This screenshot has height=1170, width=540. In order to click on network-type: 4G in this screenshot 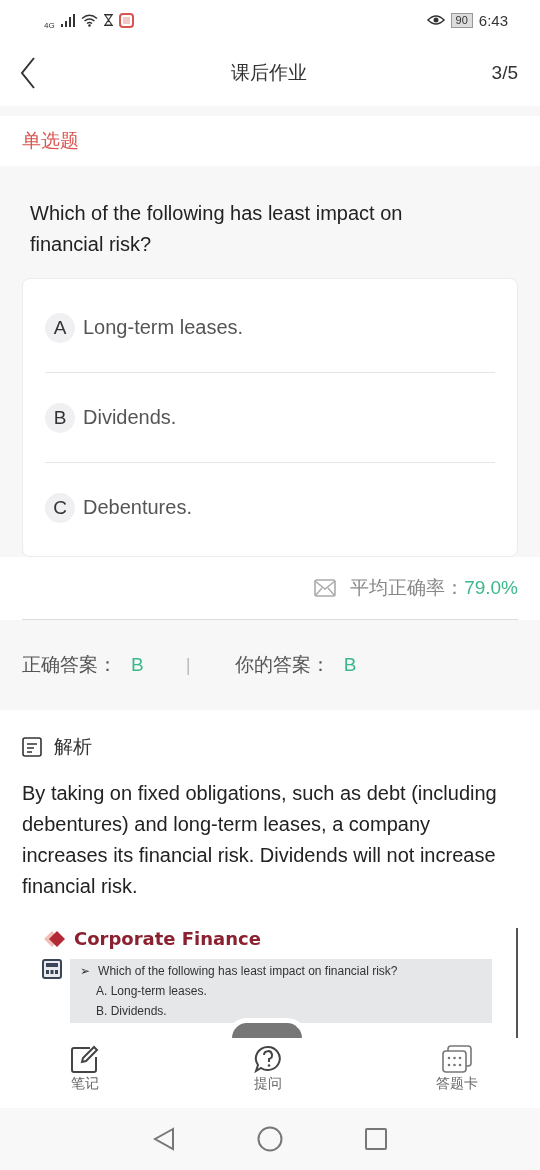, I will do `click(49, 25)`.